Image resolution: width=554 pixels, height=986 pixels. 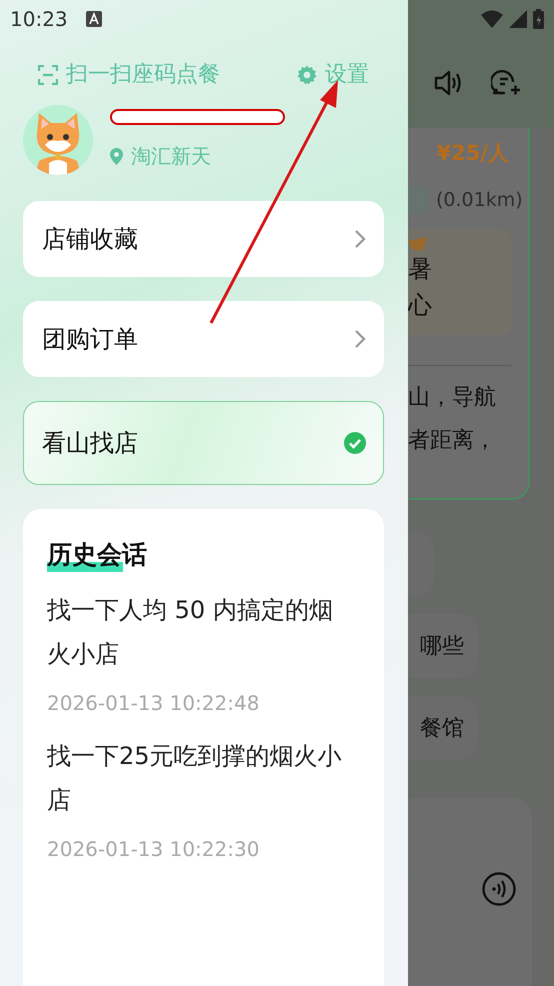 I want to click on scan-icon, so click(x=48, y=74).